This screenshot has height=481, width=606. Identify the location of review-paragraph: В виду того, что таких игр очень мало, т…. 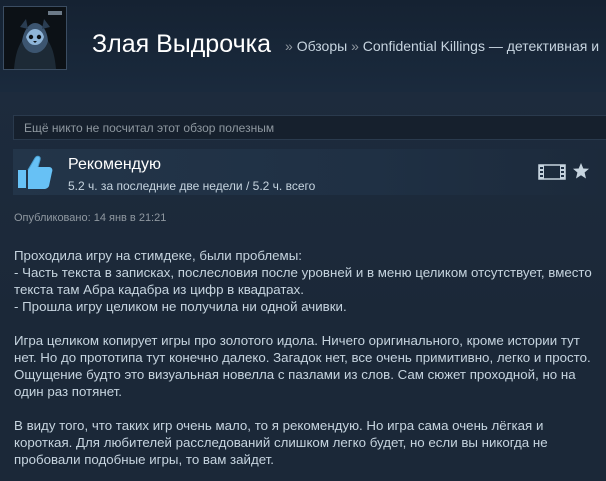
(281, 442).